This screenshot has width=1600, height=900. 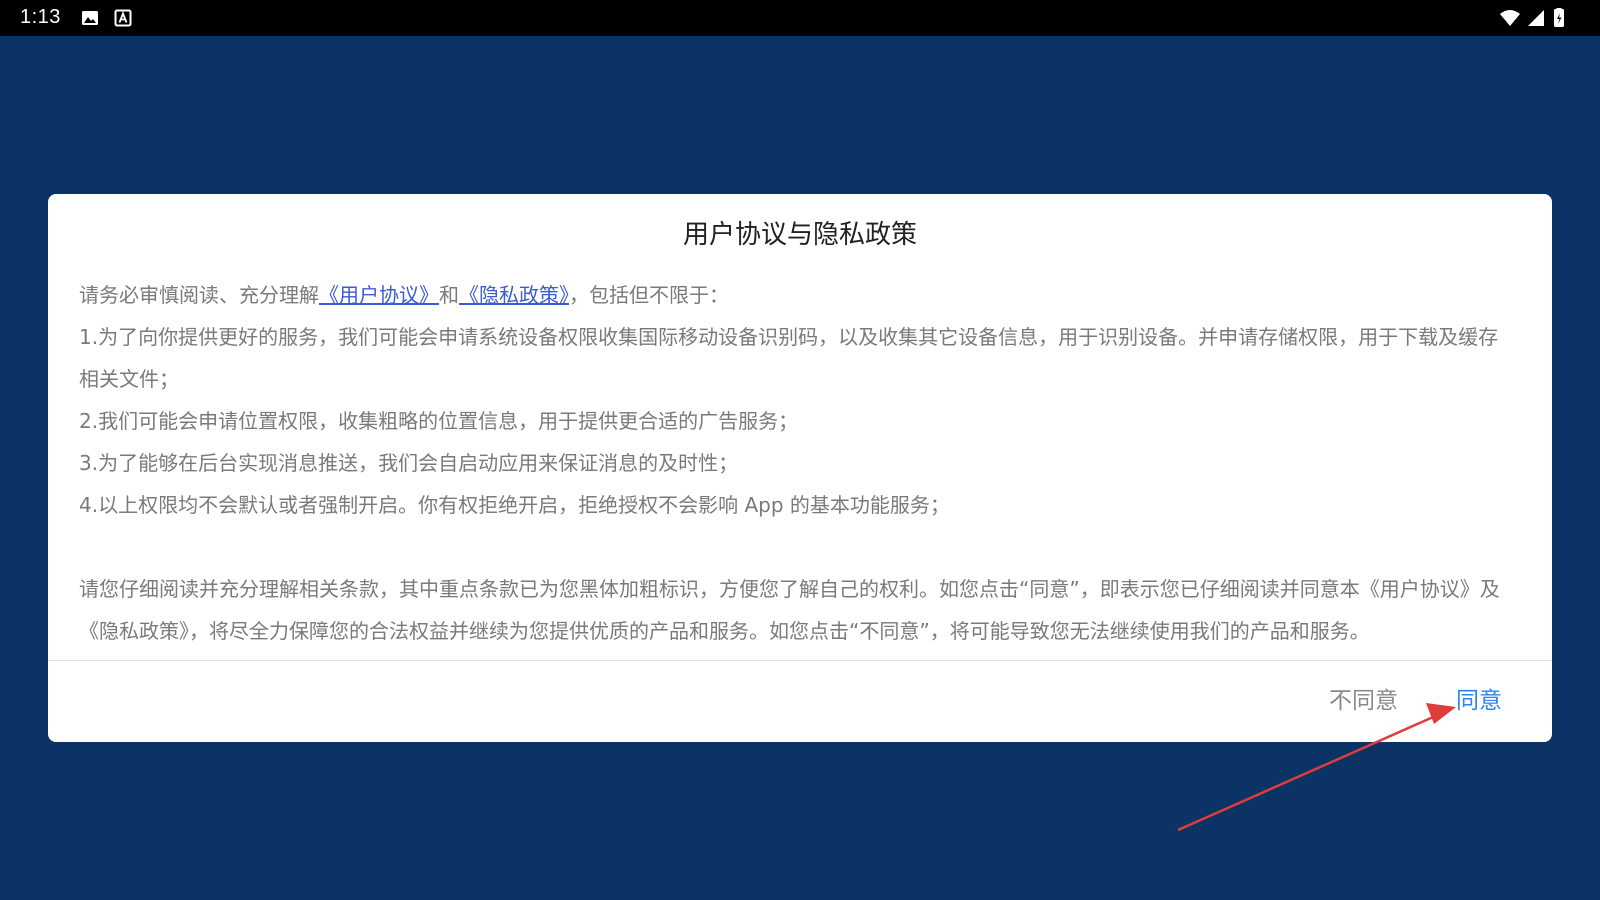 What do you see at coordinates (90, 18) in the screenshot?
I see `image-icon` at bounding box center [90, 18].